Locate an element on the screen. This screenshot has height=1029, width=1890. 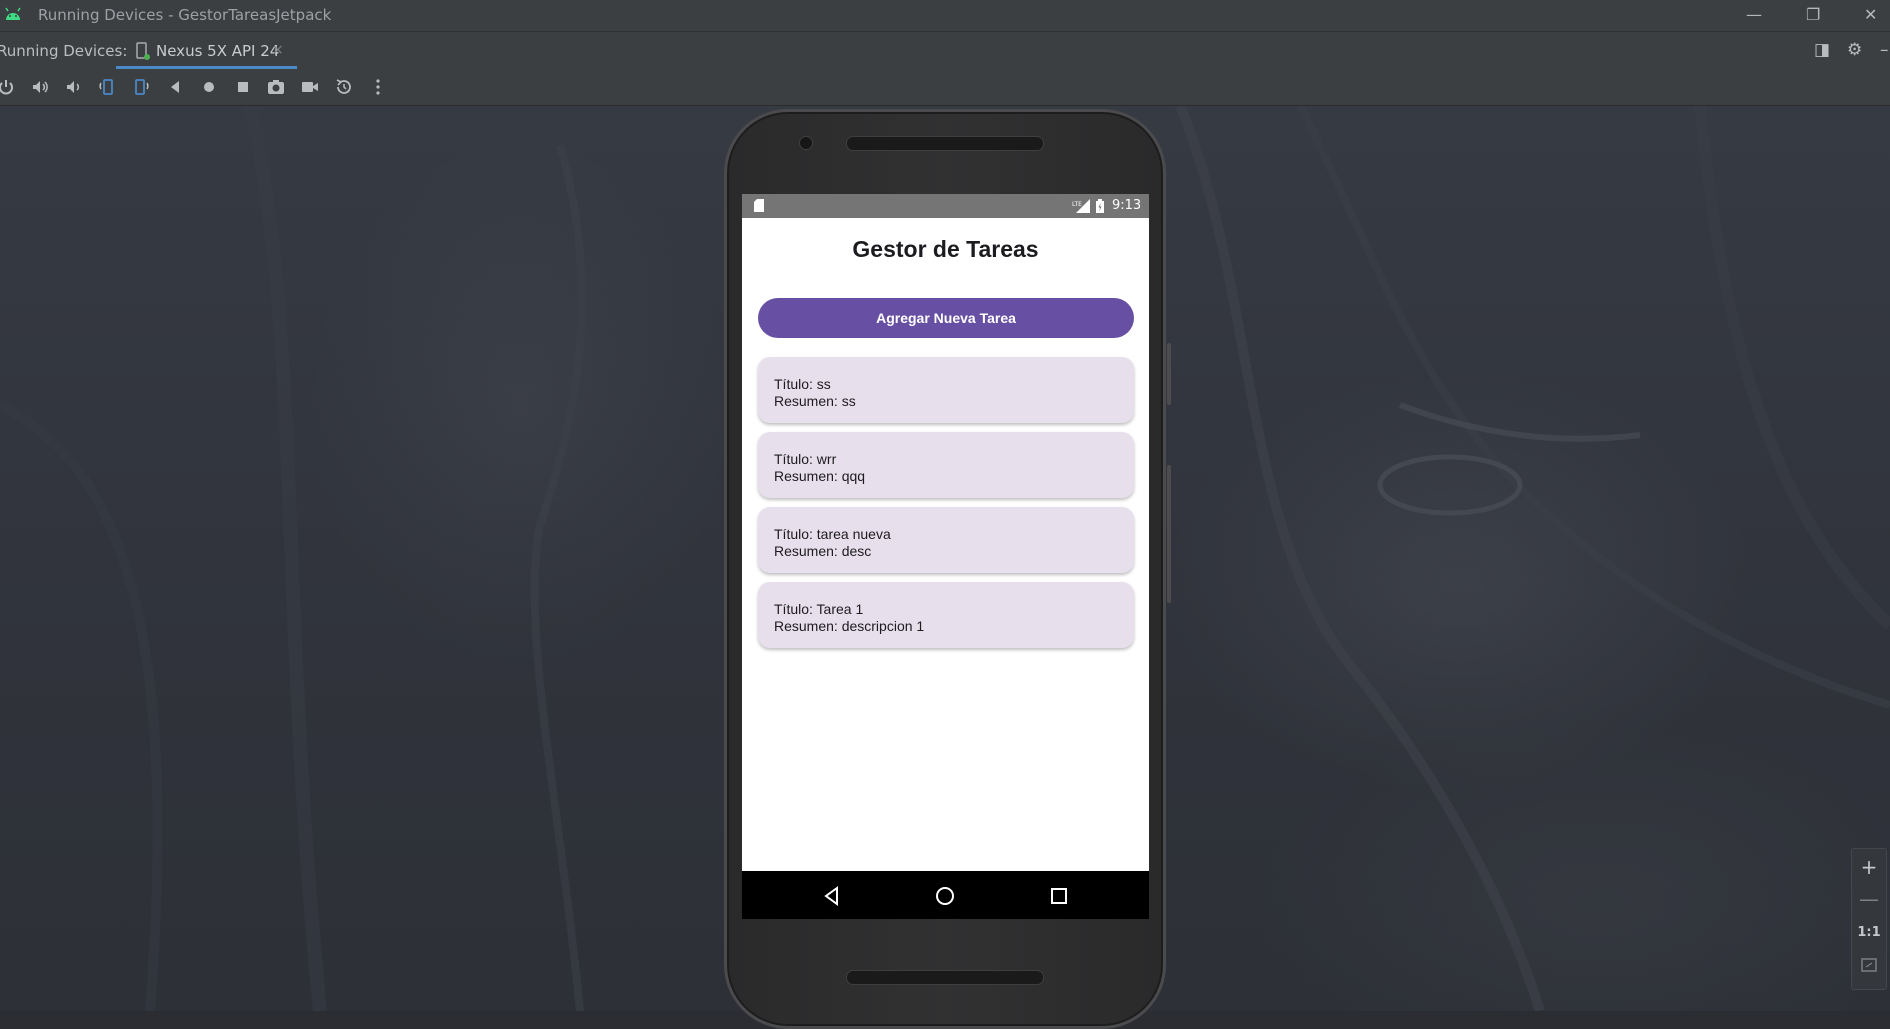
screenshot-icon is located at coordinates (276, 87).